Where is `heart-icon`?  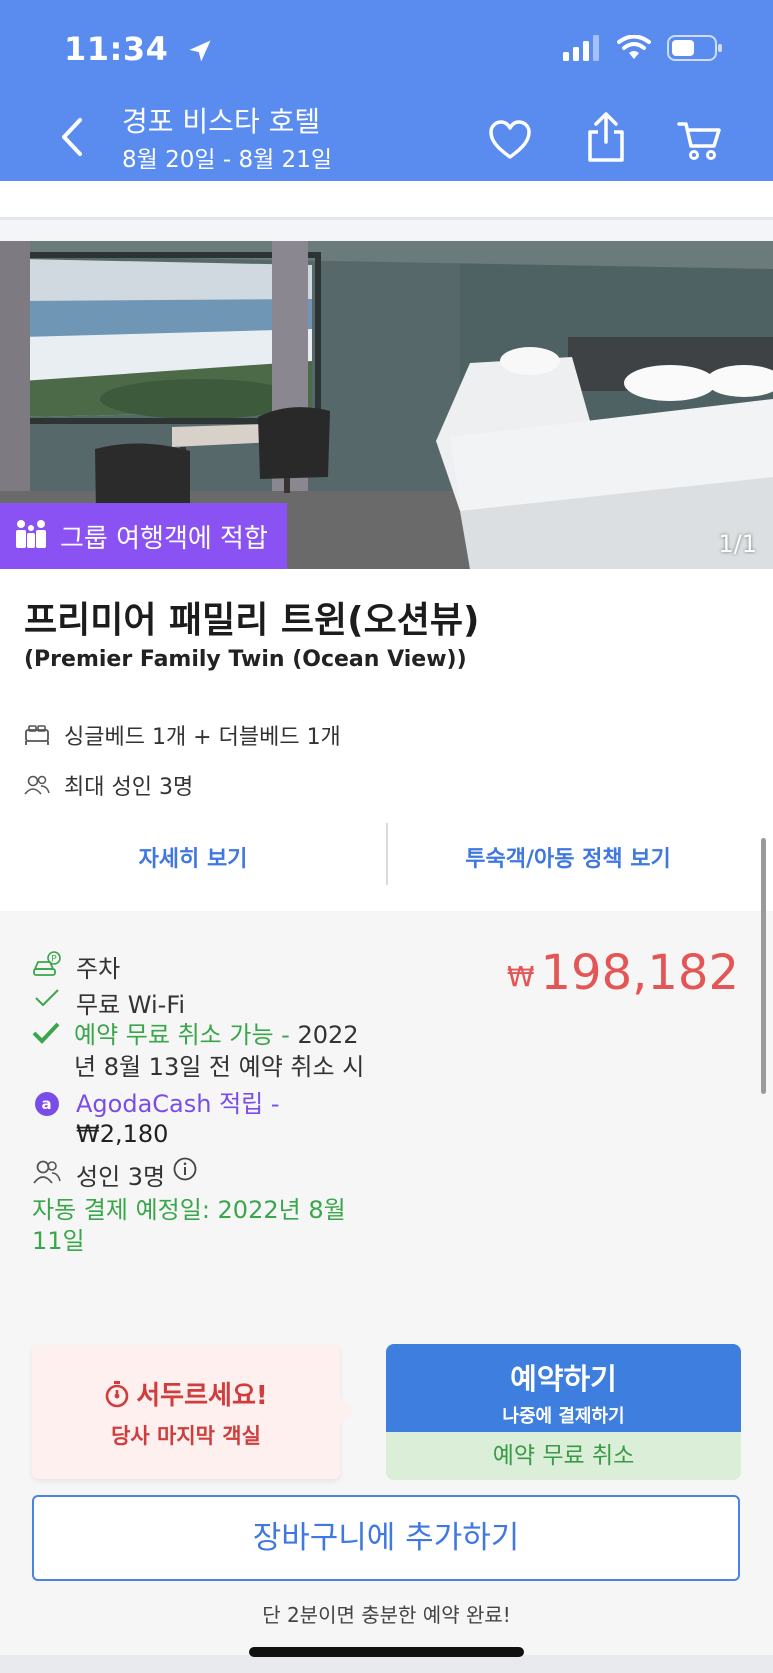
heart-icon is located at coordinates (510, 139).